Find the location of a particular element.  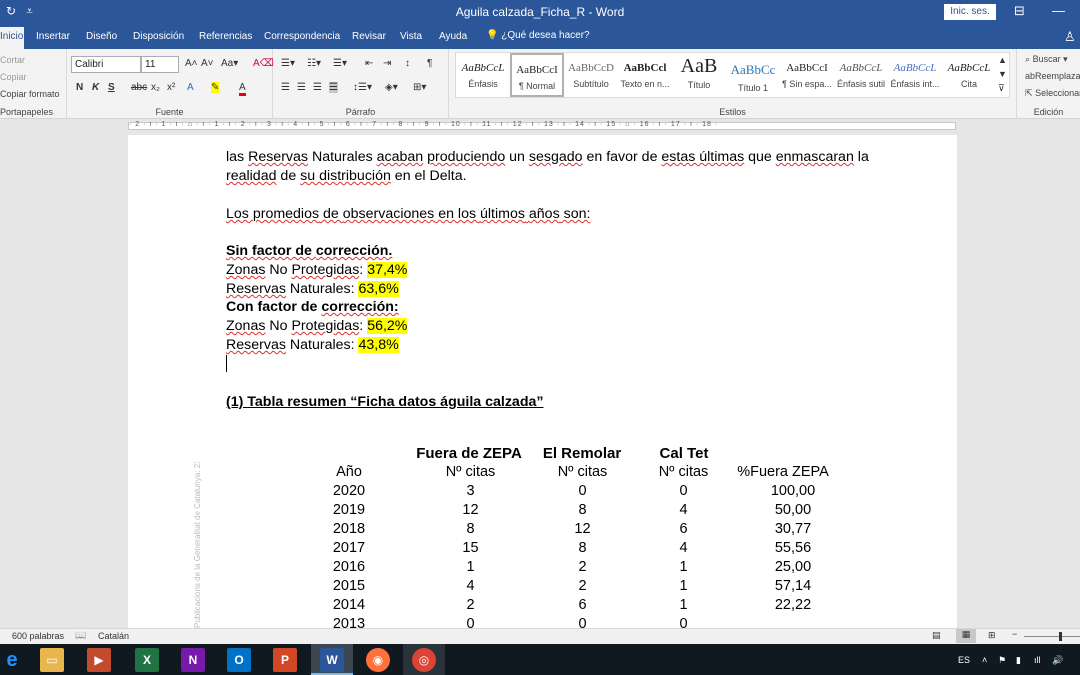

outlook-icon: O is located at coordinates (239, 660).